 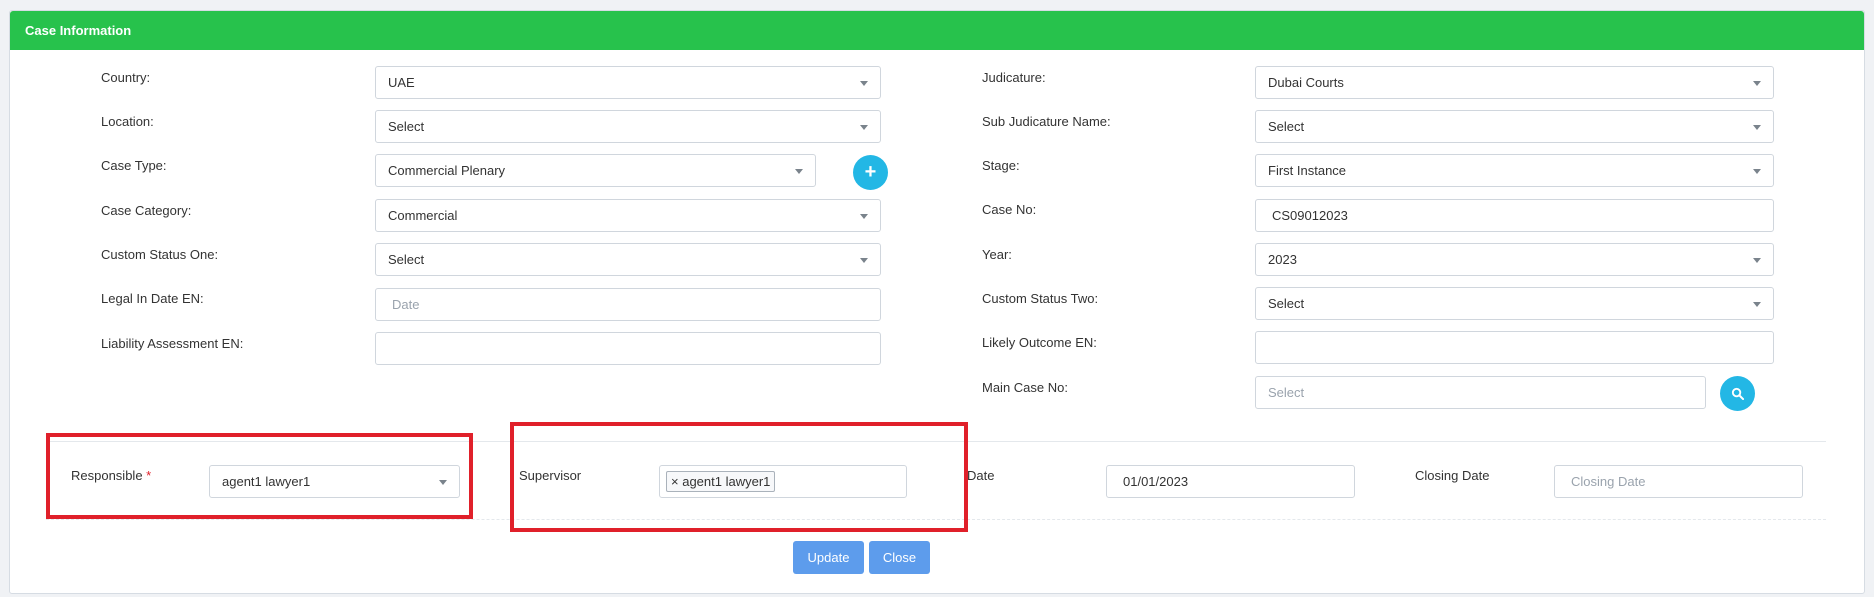 What do you see at coordinates (1514, 259) in the screenshot?
I see `year-select: 2023` at bounding box center [1514, 259].